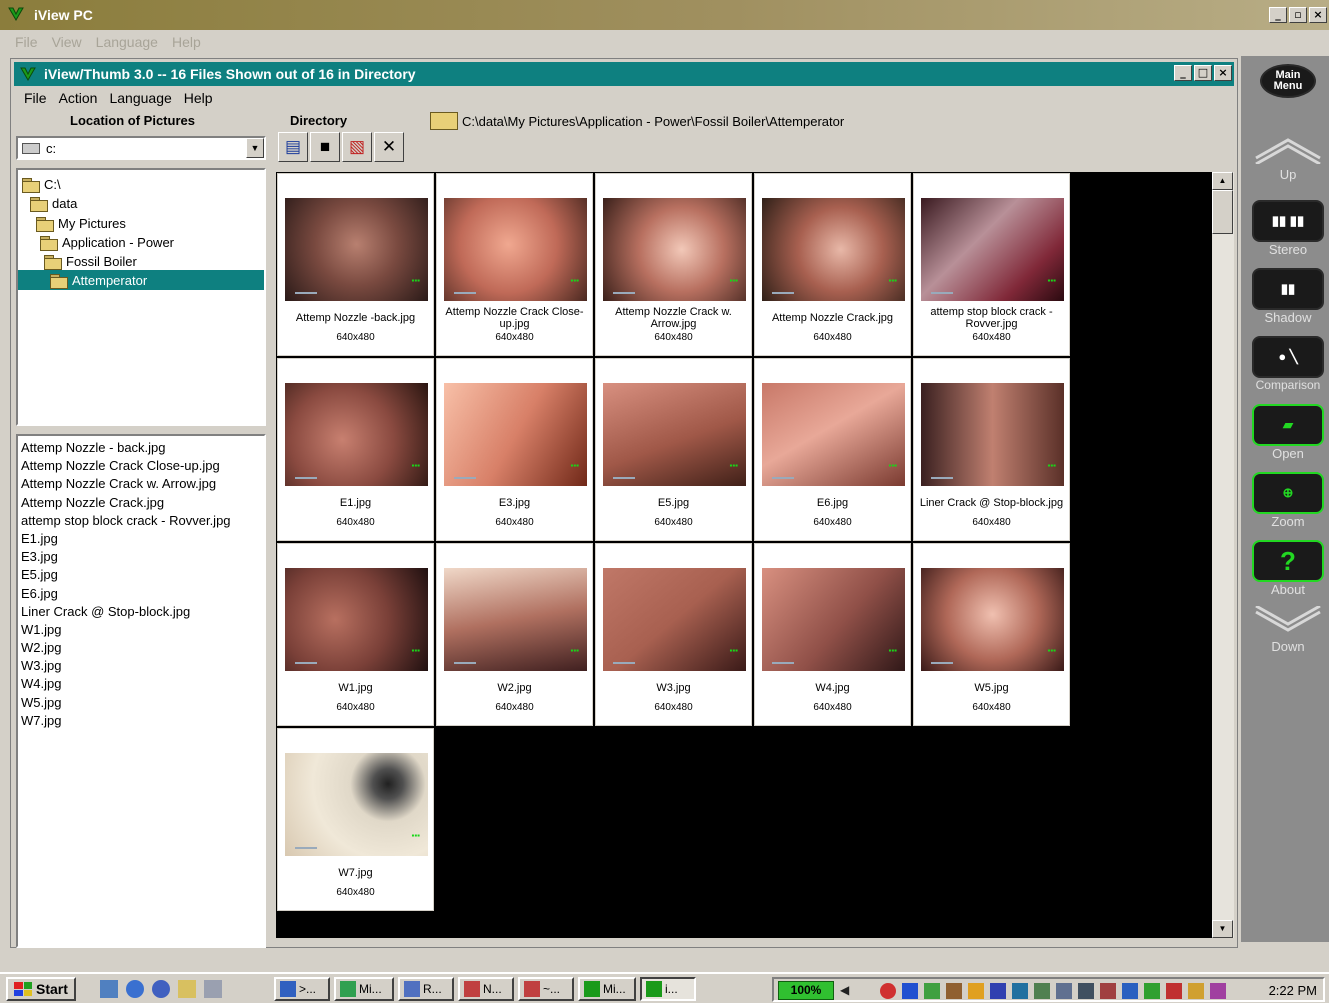 The image size is (1329, 1003). Describe the element at coordinates (90, 261) in the screenshot. I see `tree-item-fossil-boiler: Fossil Boiler` at that location.